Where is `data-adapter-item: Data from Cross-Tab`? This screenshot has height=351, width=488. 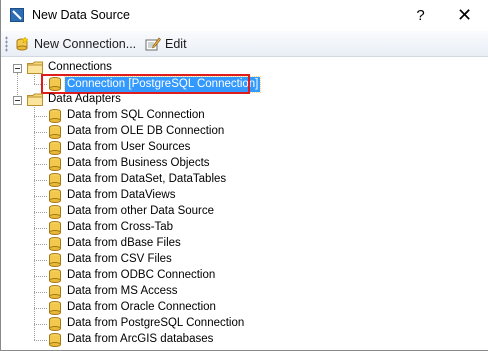 data-adapter-item: Data from Cross-Tab is located at coordinates (120, 227).